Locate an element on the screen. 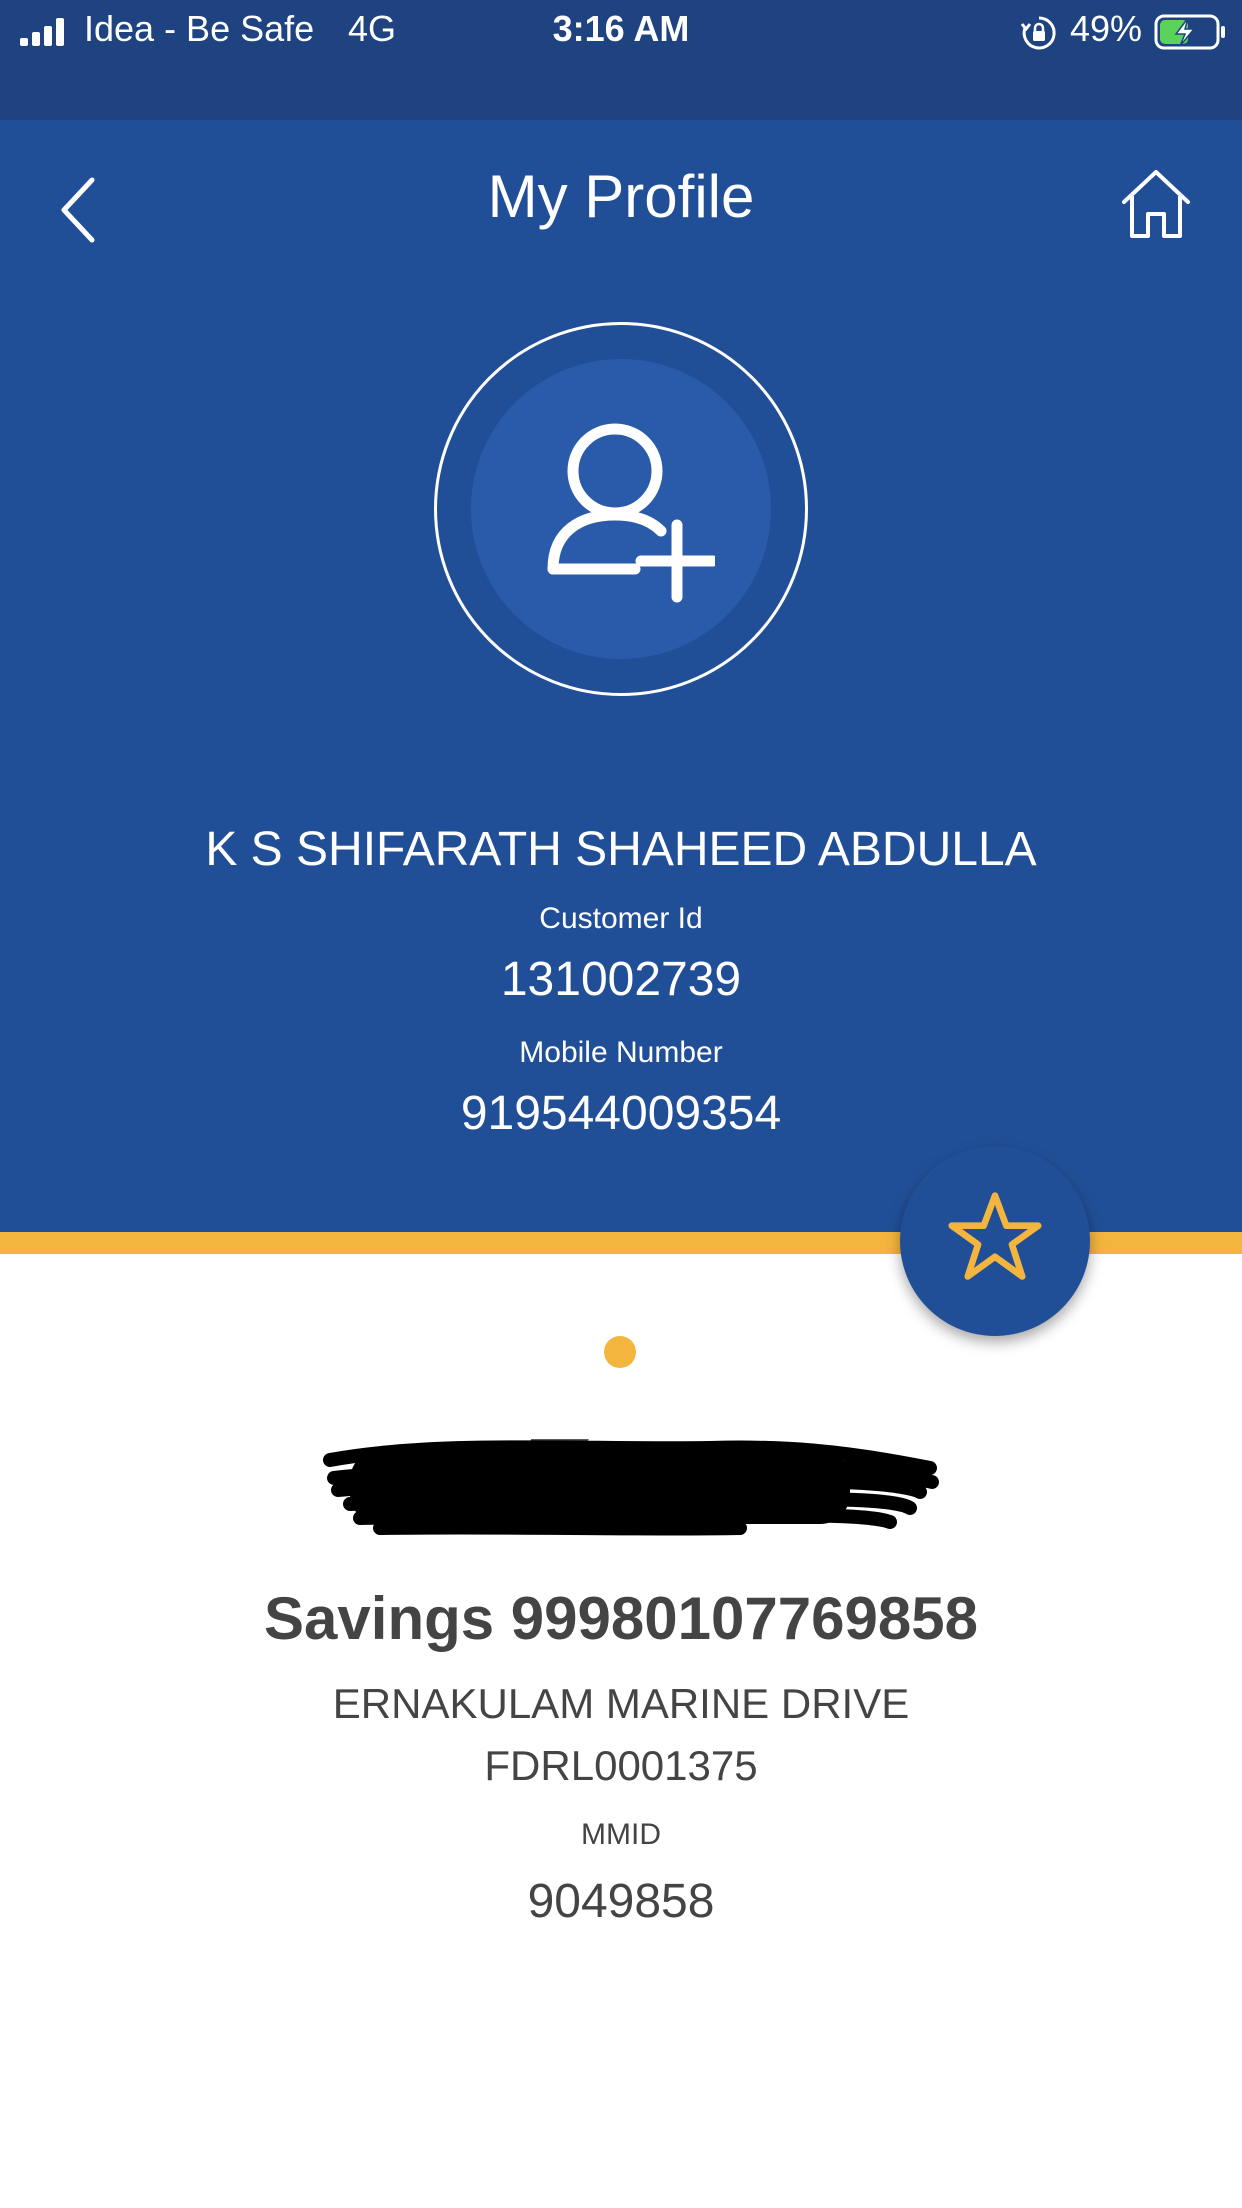 This screenshot has height=2208, width=1242. star-icon is located at coordinates (995, 1236).